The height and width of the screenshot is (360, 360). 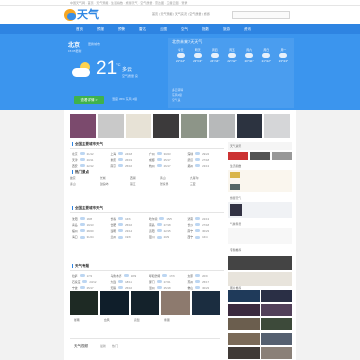 What do you see at coordinates (128, 287) in the screenshot?
I see `city-weather-item: 无锡 25/16` at bounding box center [128, 287].